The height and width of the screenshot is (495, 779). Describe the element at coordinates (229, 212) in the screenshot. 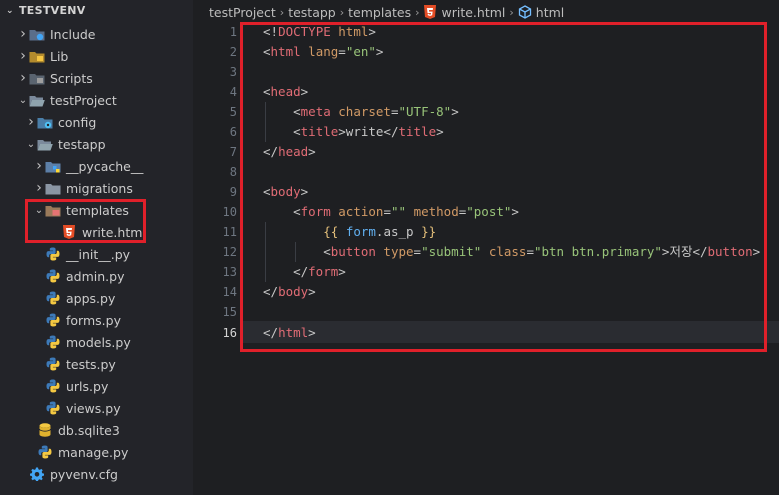

I see `line-number: 10` at that location.